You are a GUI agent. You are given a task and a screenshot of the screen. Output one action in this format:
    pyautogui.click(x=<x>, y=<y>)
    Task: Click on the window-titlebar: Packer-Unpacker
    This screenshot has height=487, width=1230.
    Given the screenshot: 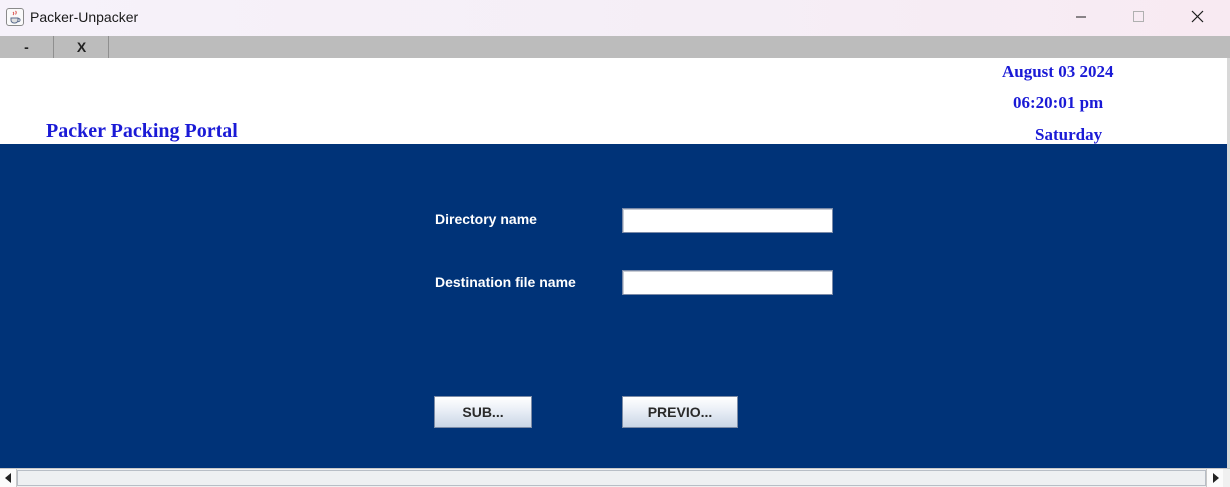 What is the action you would take?
    pyautogui.click(x=615, y=18)
    